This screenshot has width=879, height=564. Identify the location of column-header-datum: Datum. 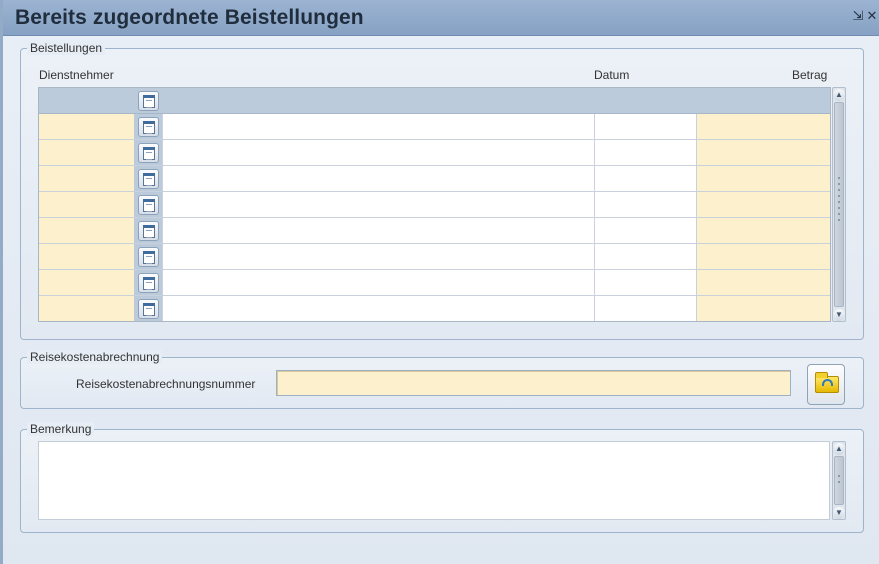
(611, 75).